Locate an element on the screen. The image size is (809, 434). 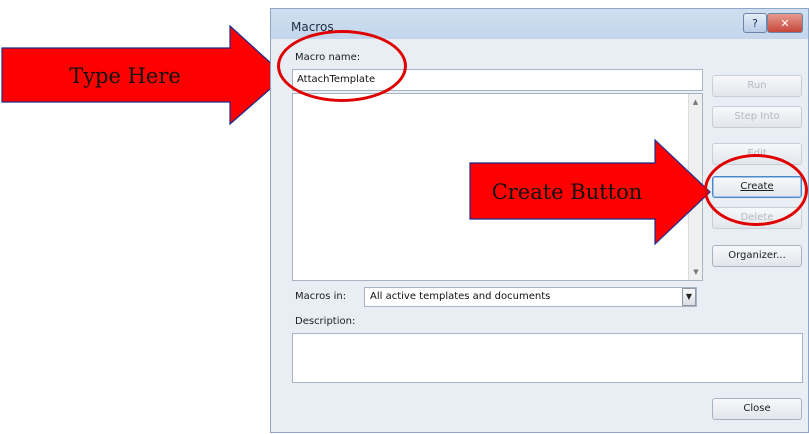
macro-name-highlight-oval is located at coordinates (342, 66).